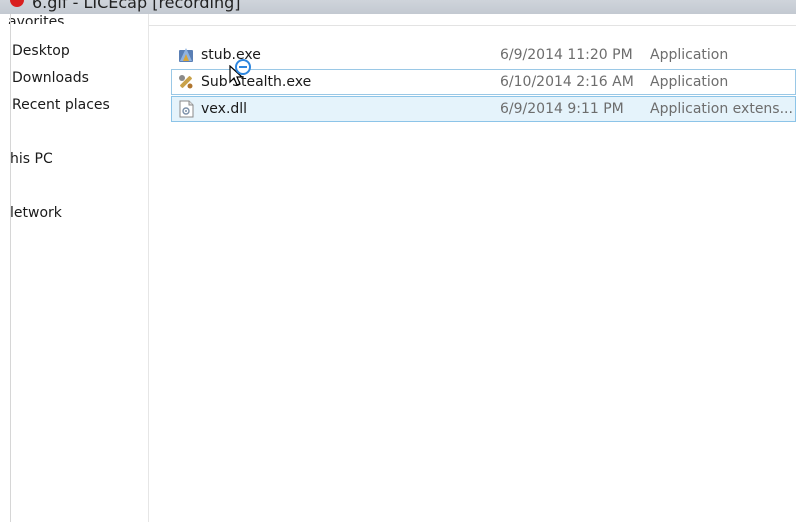 This screenshot has height=522, width=796. What do you see at coordinates (566, 55) in the screenshot?
I see `file-date: 6/9/2014 11:20 PM` at bounding box center [566, 55].